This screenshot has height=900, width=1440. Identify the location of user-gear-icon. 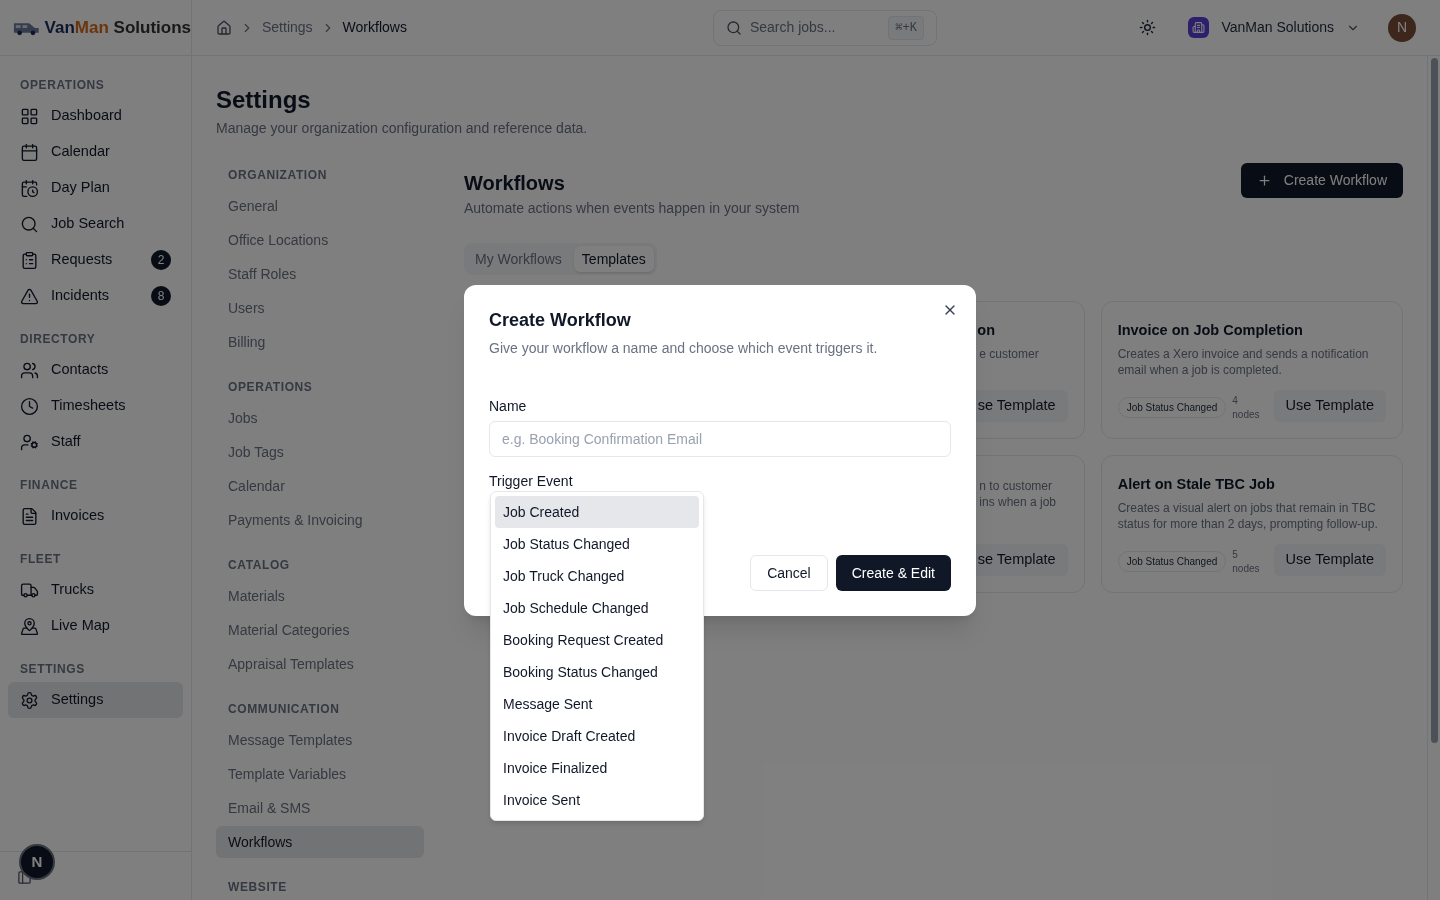
(29, 442).